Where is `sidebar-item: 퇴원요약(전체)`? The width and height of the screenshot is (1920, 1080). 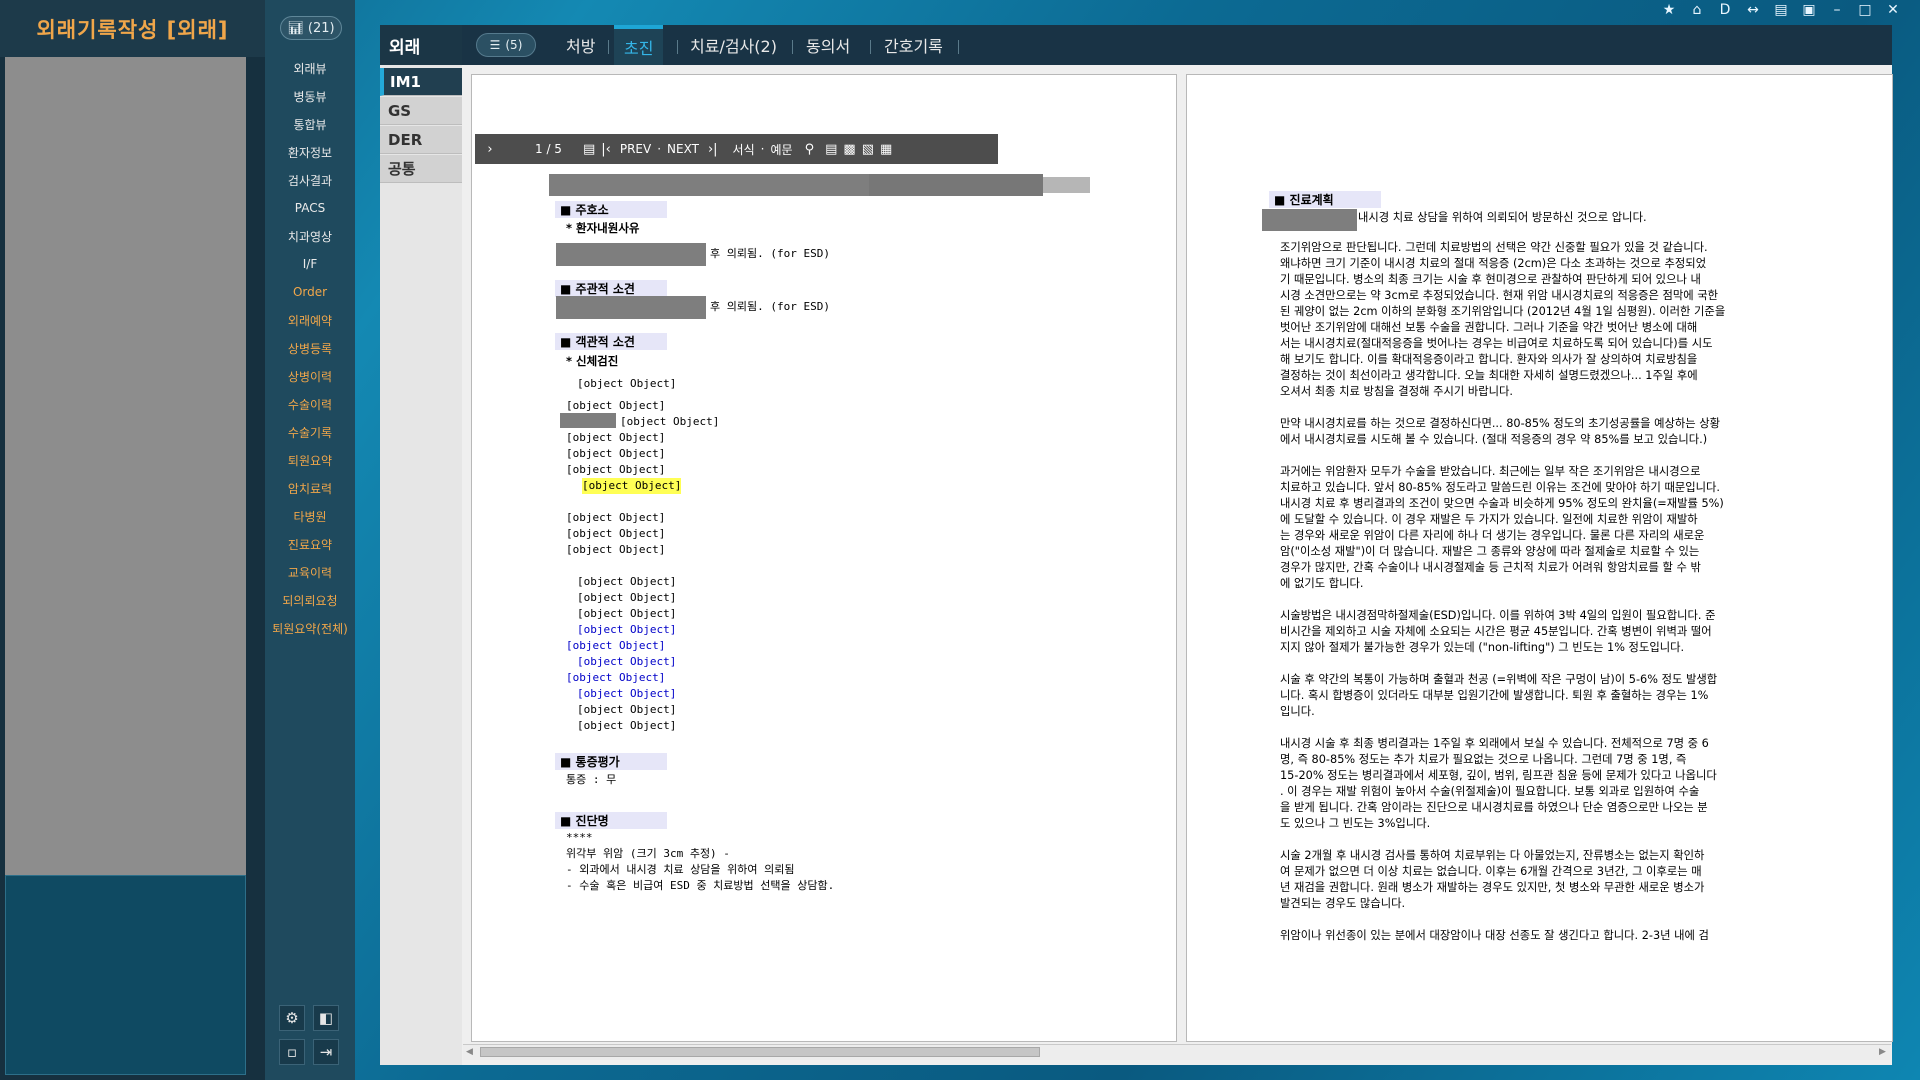
sidebar-item: 퇴원요약(전체) is located at coordinates (310, 628).